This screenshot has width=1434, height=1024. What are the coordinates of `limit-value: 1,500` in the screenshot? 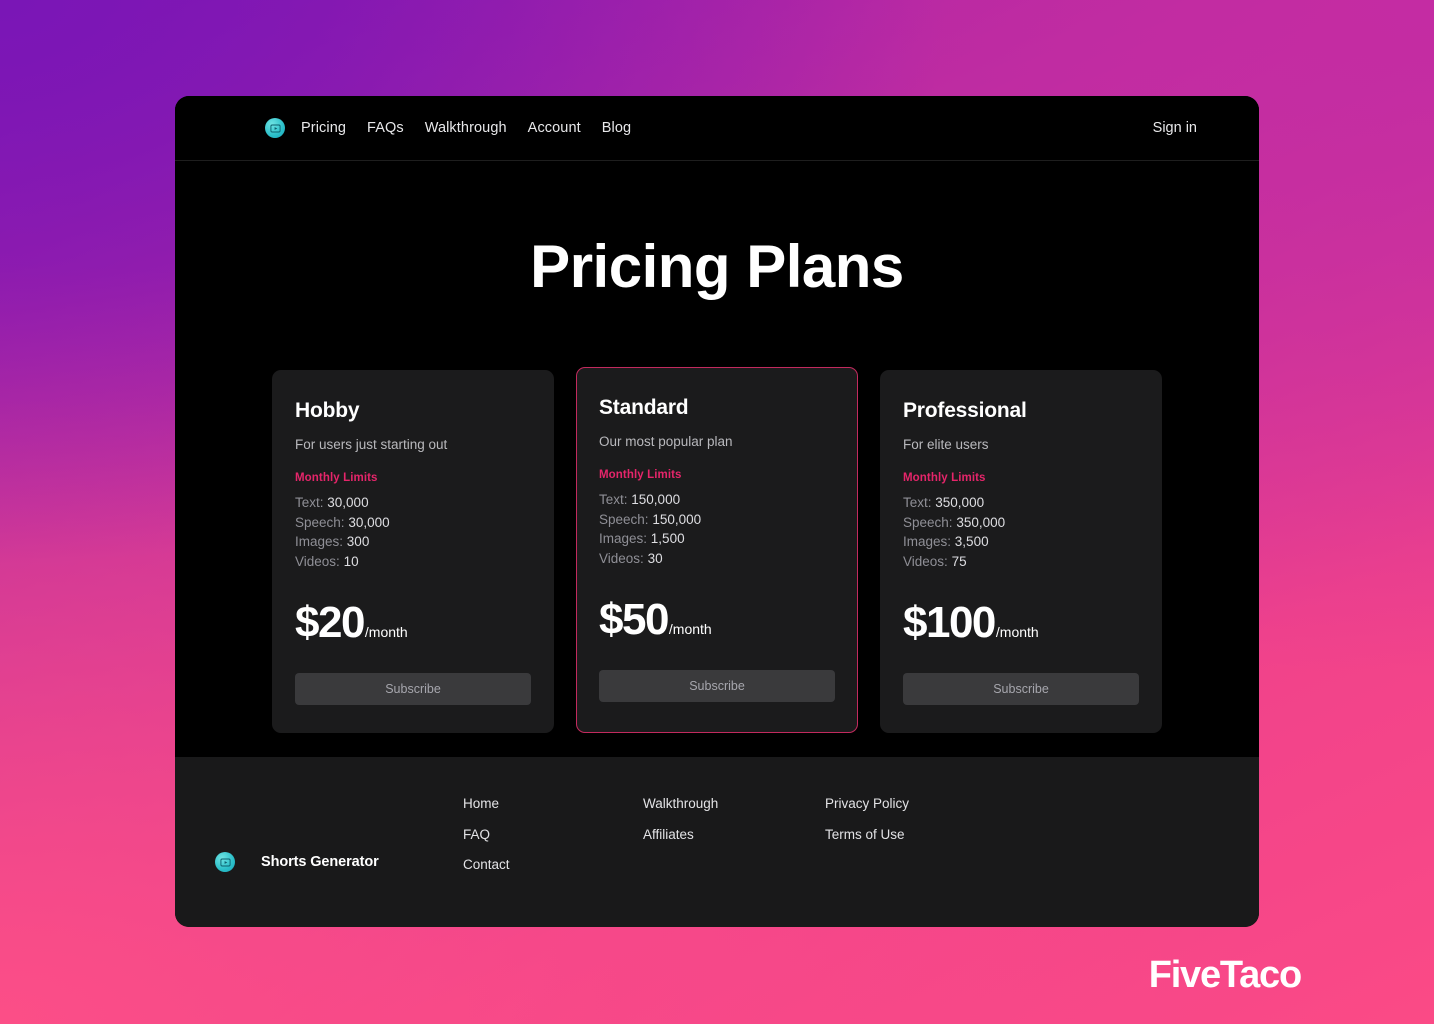 It's located at (667, 538).